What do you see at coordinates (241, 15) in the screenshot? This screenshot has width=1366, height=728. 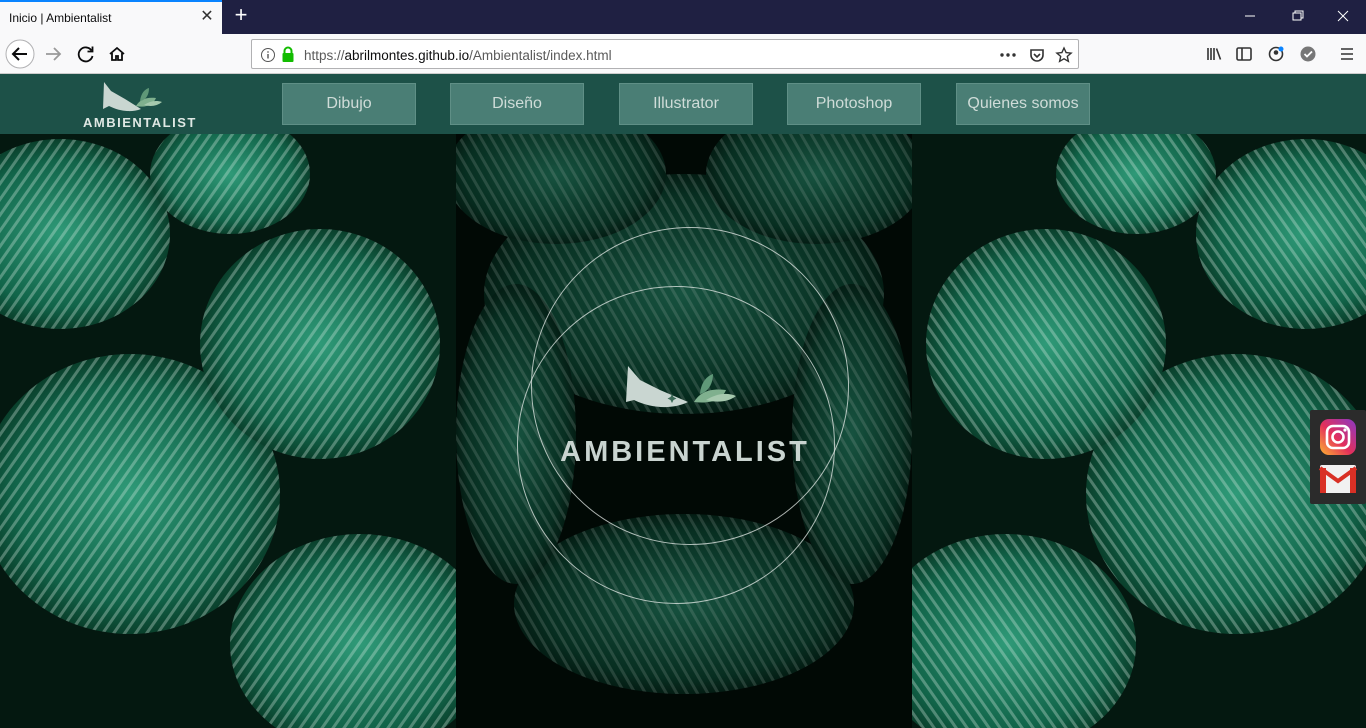 I see `new-tab-icon: +` at bounding box center [241, 15].